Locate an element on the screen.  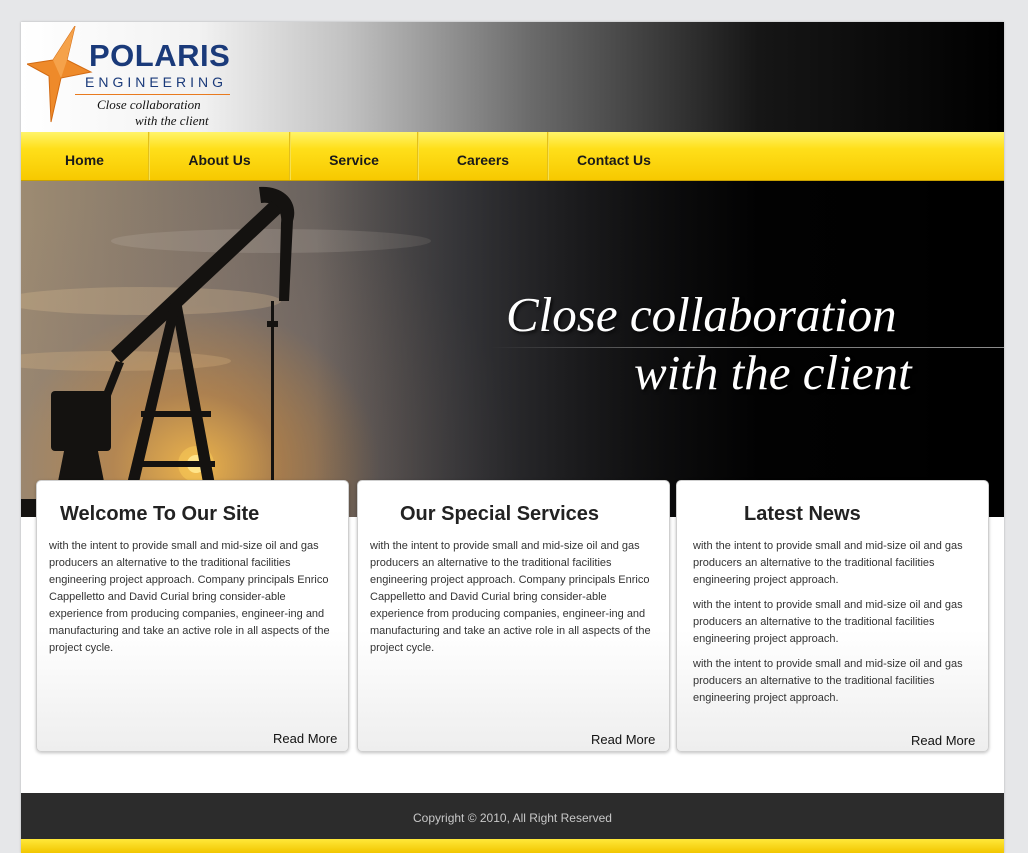
box-title: Latest News is located at coordinates (802, 514).